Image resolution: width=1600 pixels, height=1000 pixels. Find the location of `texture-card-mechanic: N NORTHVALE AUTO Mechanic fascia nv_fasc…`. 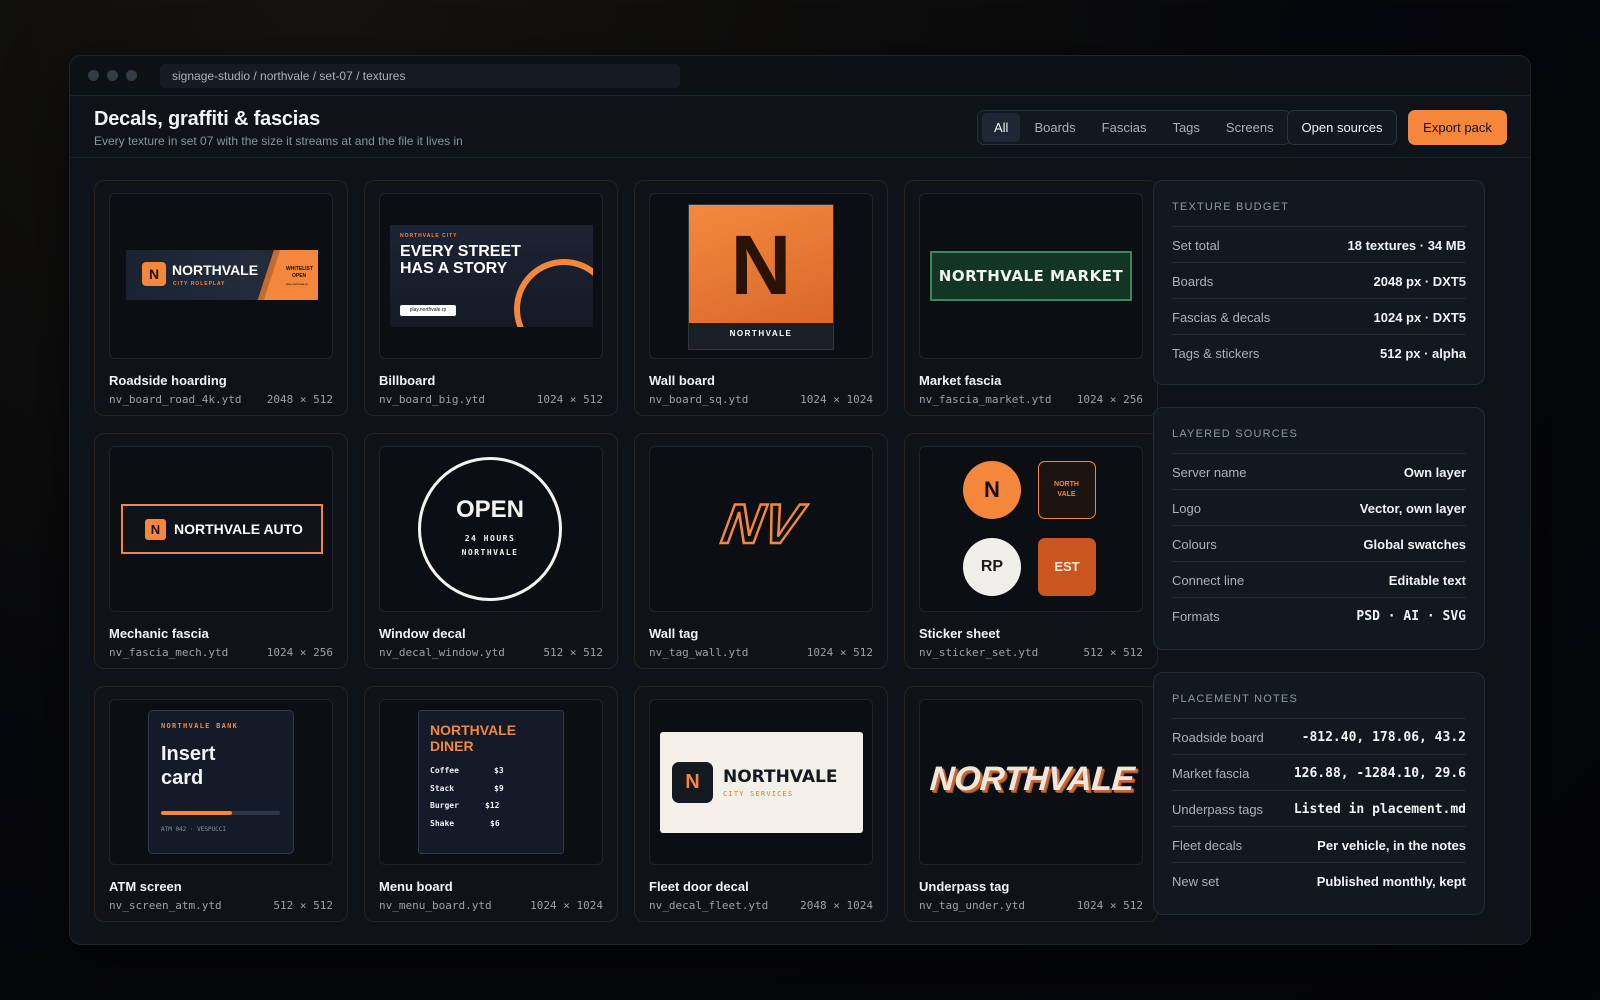

texture-card-mechanic: N NORTHVALE AUTO Mechanic fascia nv_fasc… is located at coordinates (221, 551).